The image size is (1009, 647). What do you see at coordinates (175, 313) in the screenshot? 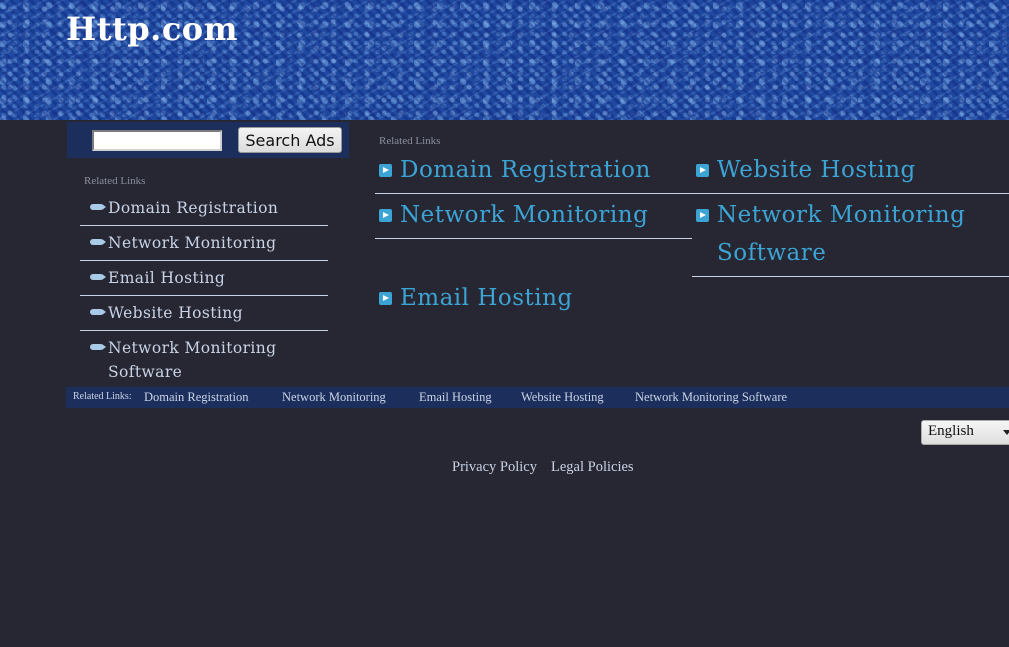
I see `sidebar-item-label: Website Hosting` at bounding box center [175, 313].